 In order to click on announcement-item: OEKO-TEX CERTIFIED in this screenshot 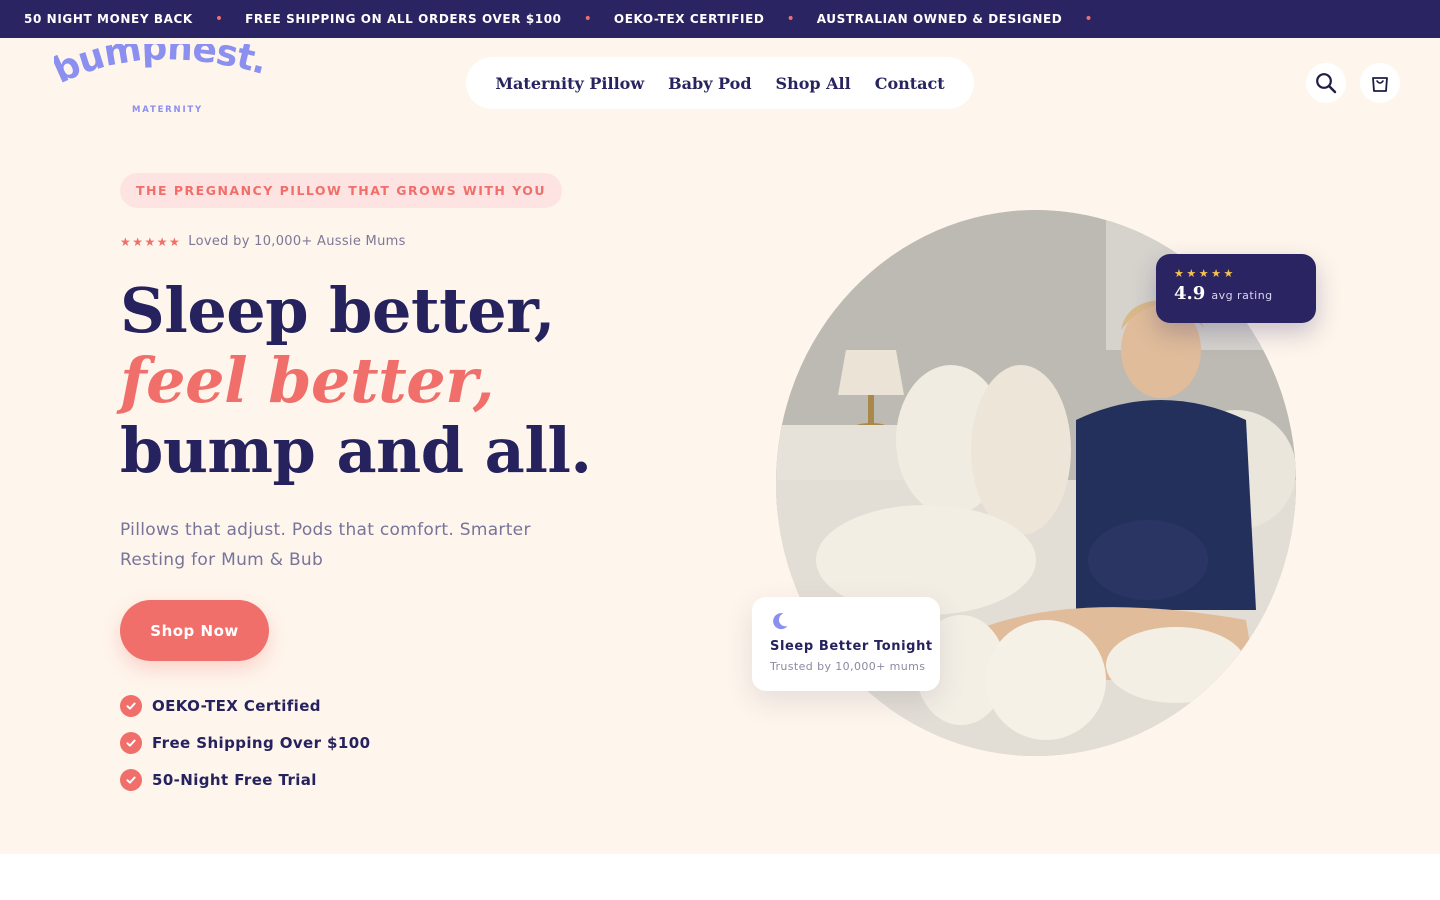, I will do `click(689, 19)`.